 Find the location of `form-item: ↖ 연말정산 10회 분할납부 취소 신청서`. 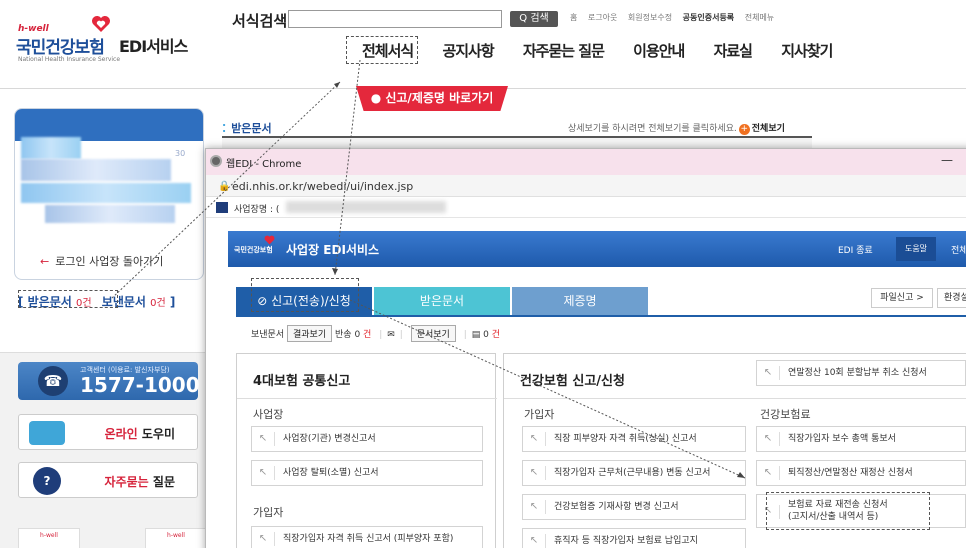

form-item: ↖ 연말정산 10회 분할납부 취소 신청서 is located at coordinates (861, 373).